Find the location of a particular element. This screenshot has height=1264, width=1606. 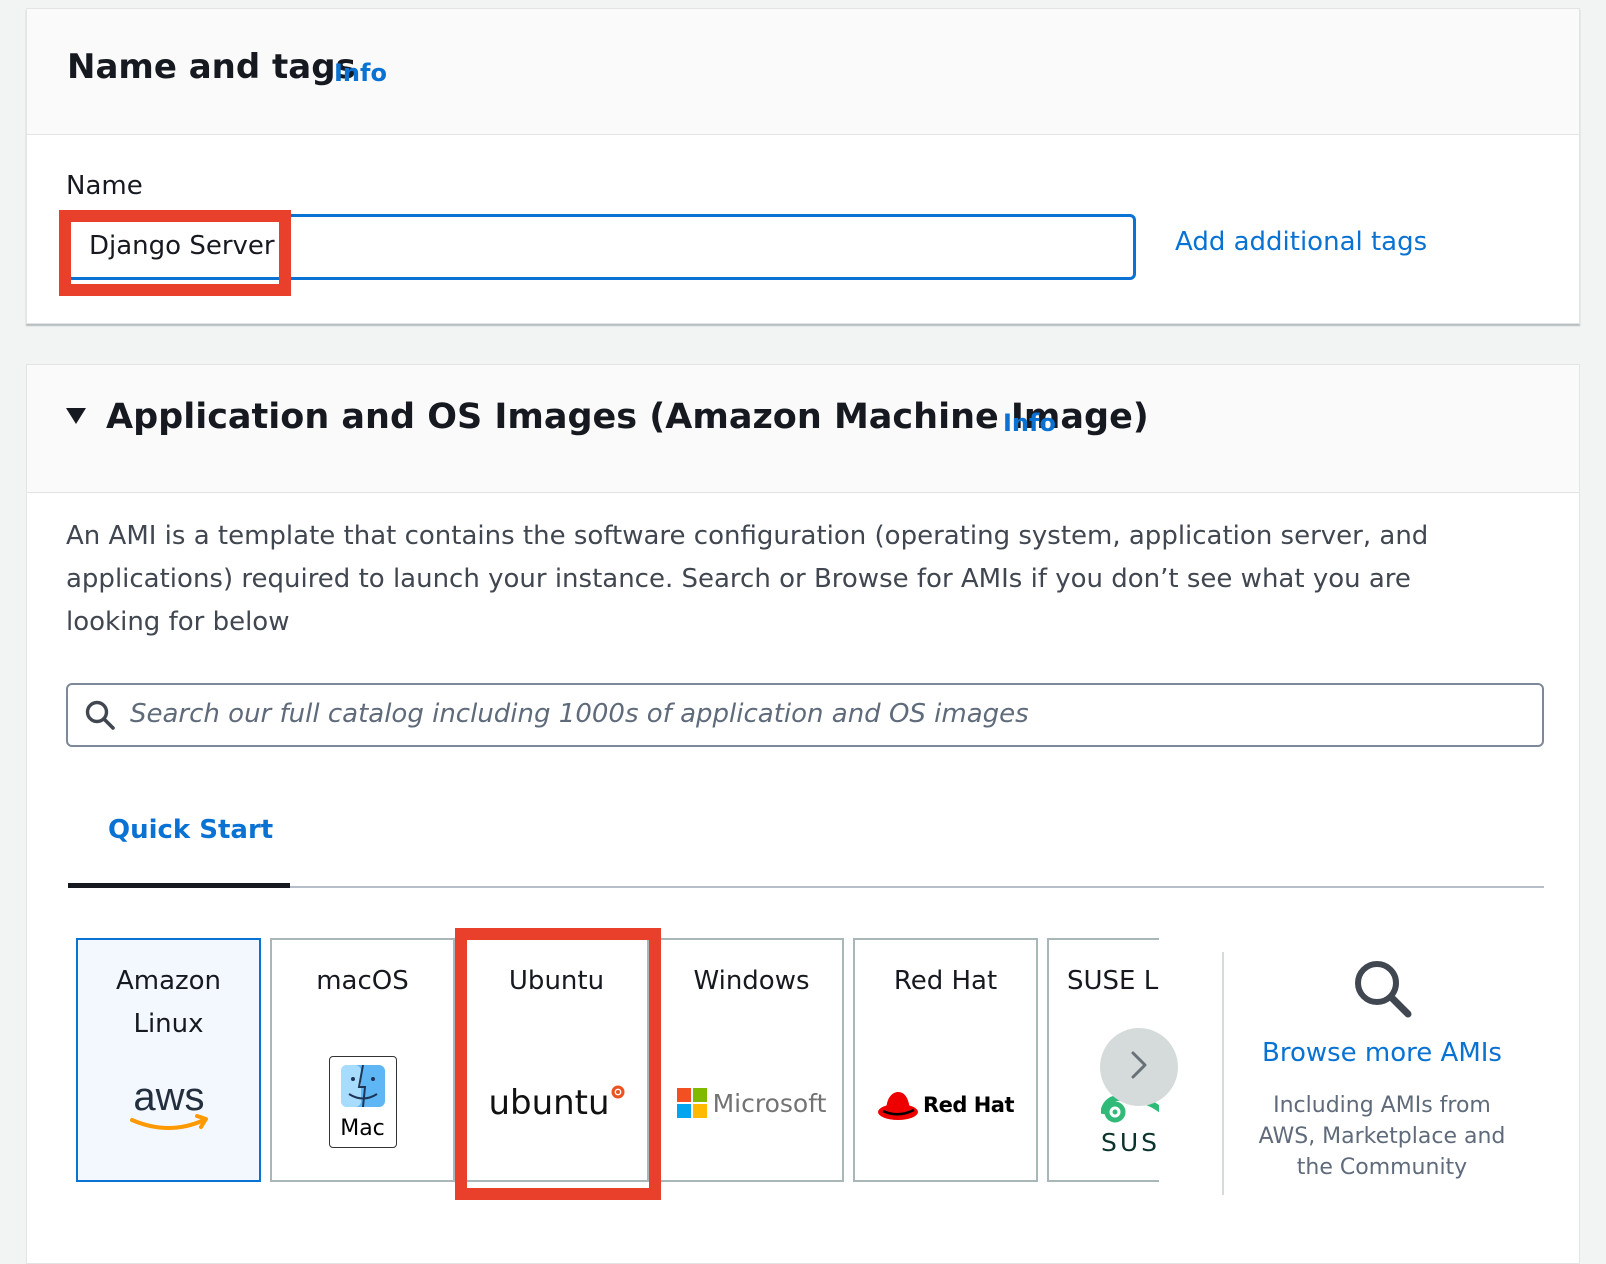

ubuntu-circle-icon is located at coordinates (618, 1092).